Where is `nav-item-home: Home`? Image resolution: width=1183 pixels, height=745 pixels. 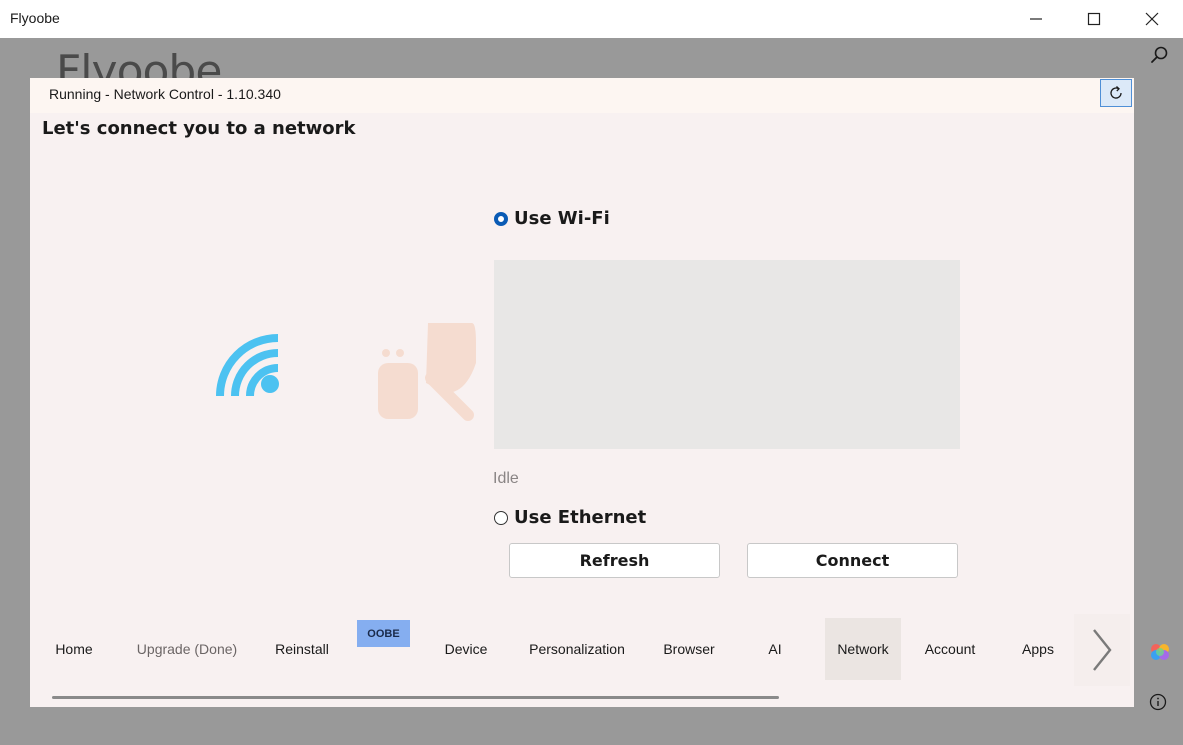
nav-item-home: Home is located at coordinates (74, 649).